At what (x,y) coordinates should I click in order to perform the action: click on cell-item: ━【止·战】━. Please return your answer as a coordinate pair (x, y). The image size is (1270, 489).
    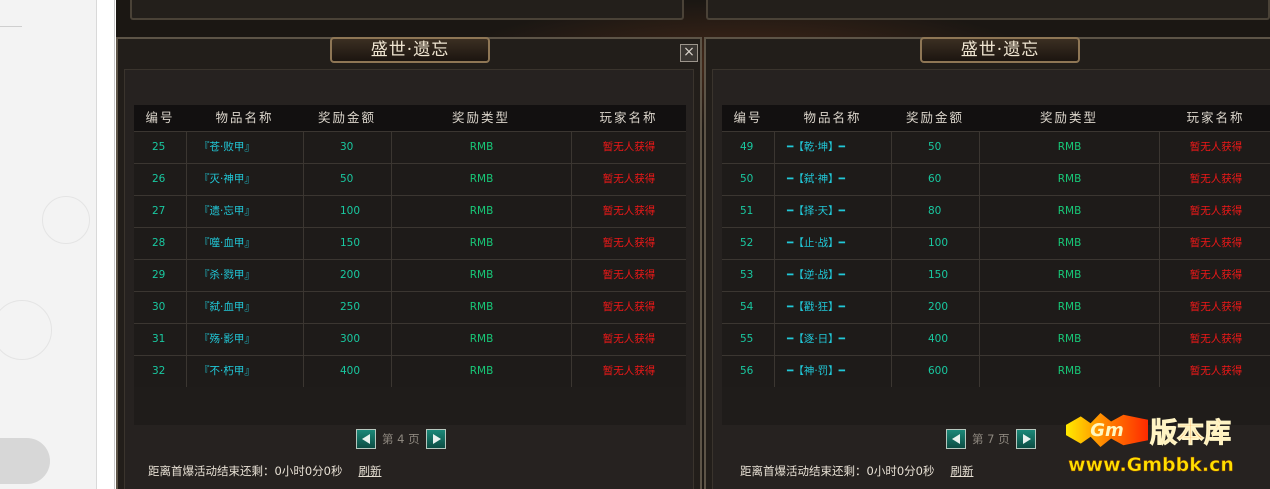
    Looking at the image, I should click on (832, 243).